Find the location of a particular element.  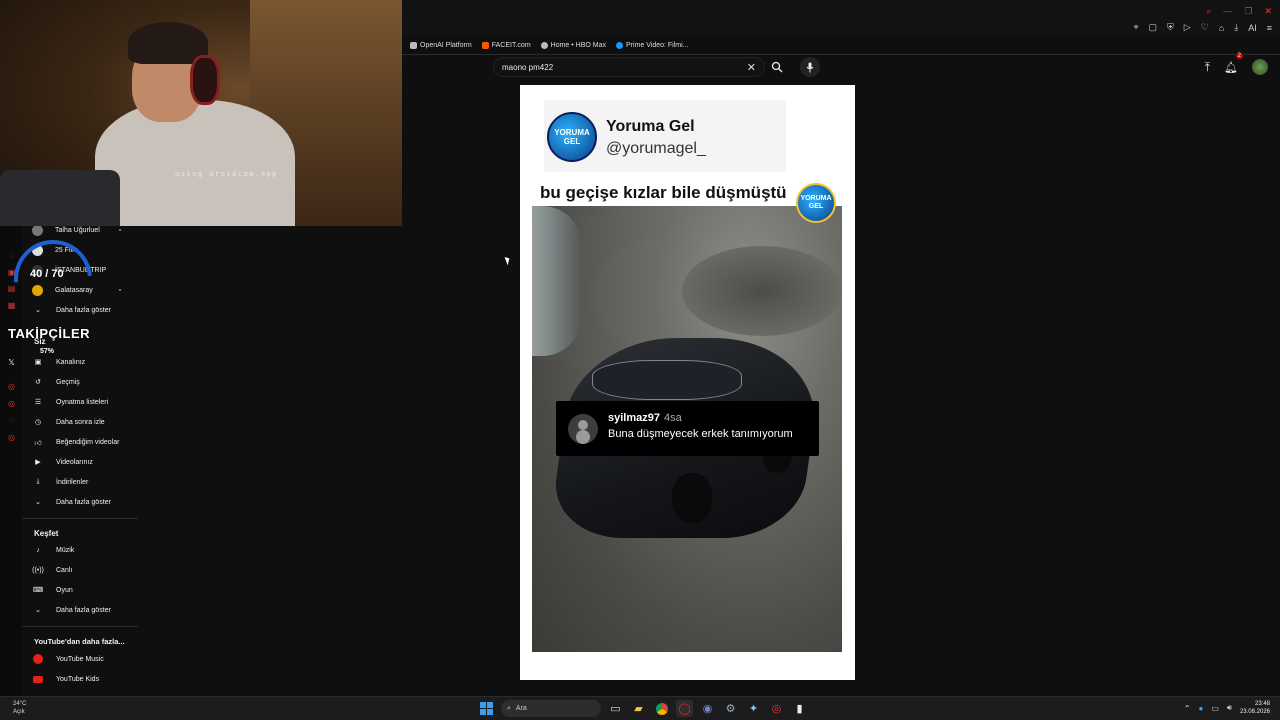

start-button is located at coordinates (486, 708).